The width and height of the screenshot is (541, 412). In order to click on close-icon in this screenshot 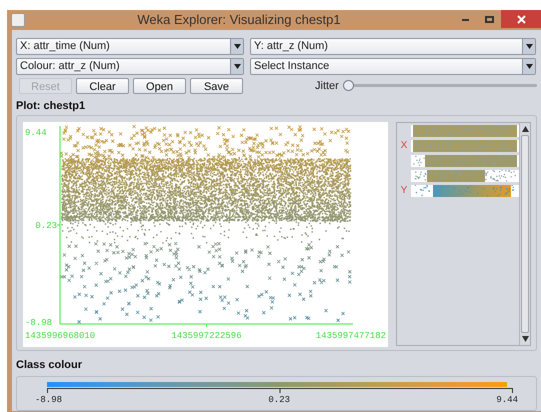, I will do `click(521, 19)`.